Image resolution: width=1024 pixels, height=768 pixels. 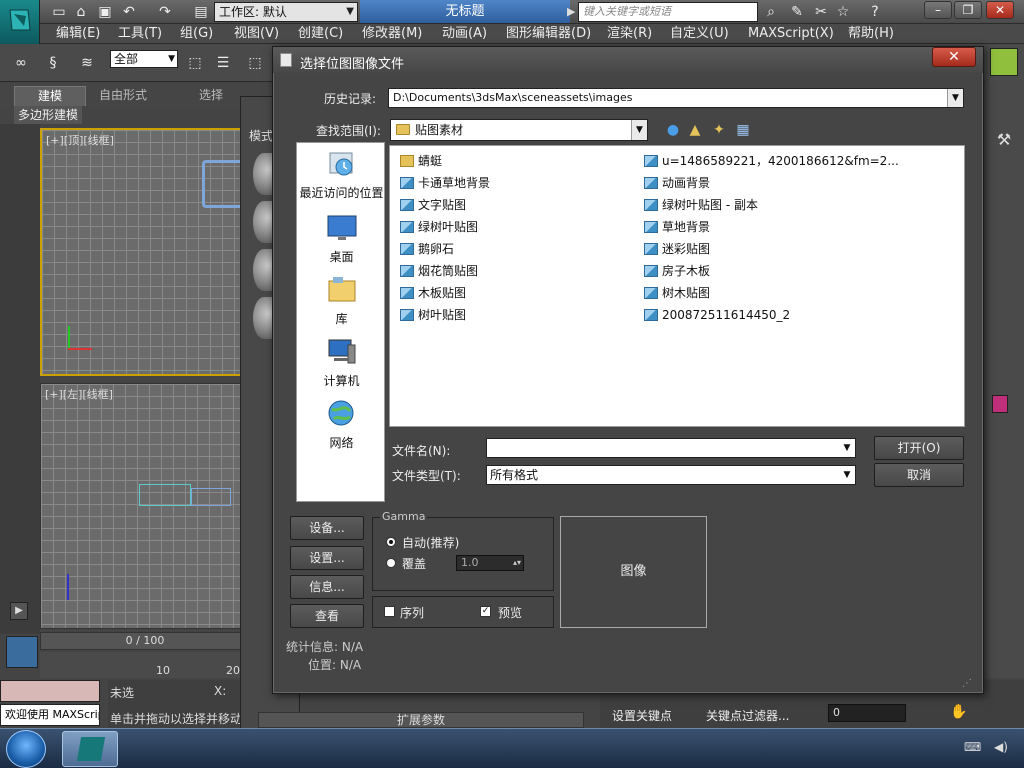 What do you see at coordinates (668, 12) in the screenshot?
I see `search-input: 键入关键字或短语` at bounding box center [668, 12].